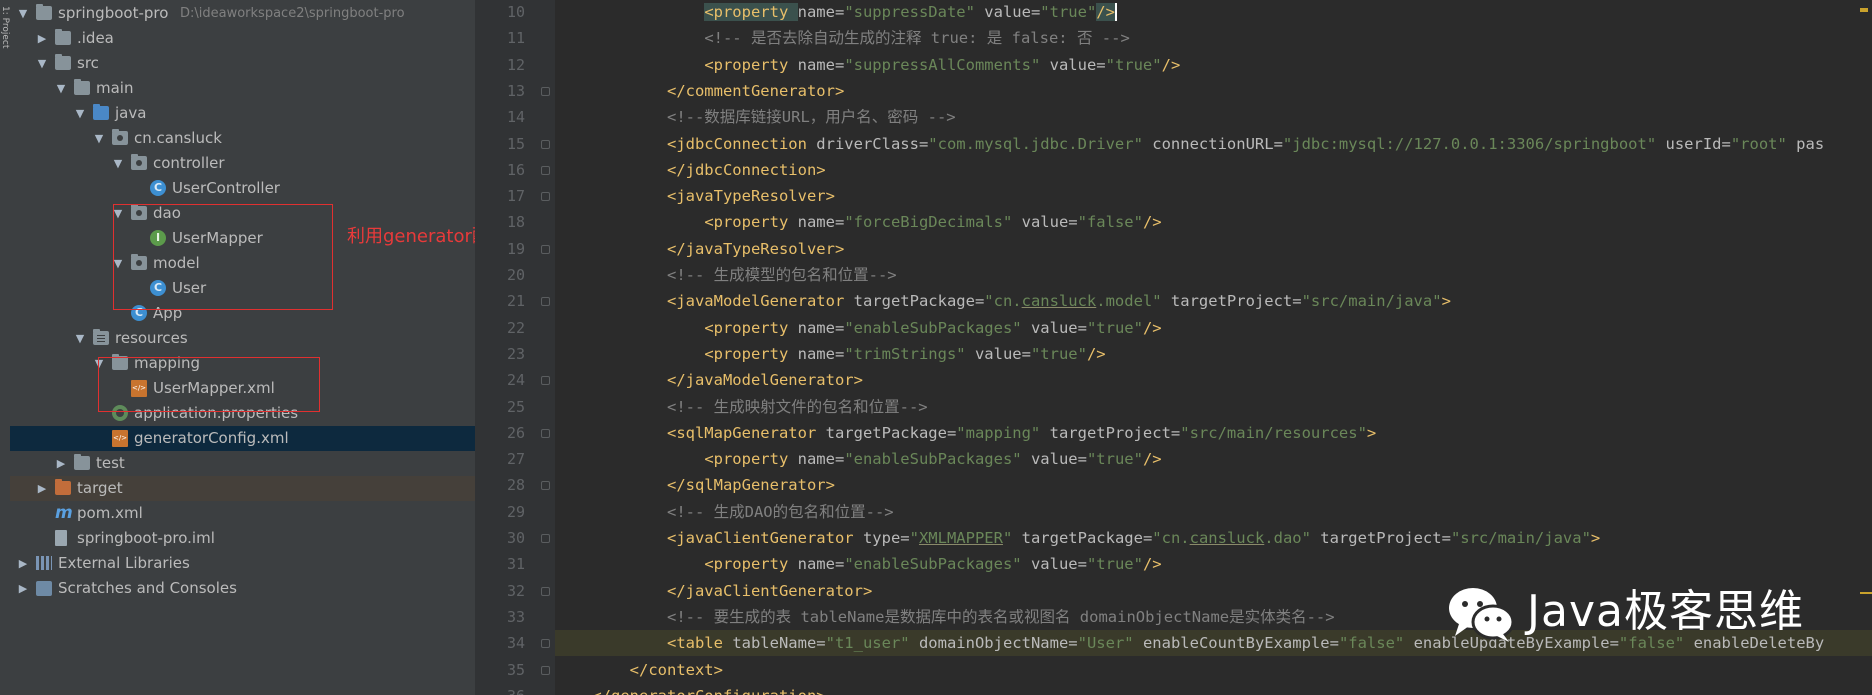 This screenshot has height=695, width=1872. What do you see at coordinates (708, 691) in the screenshot?
I see `code-token: </generatorConfiguration>` at bounding box center [708, 691].